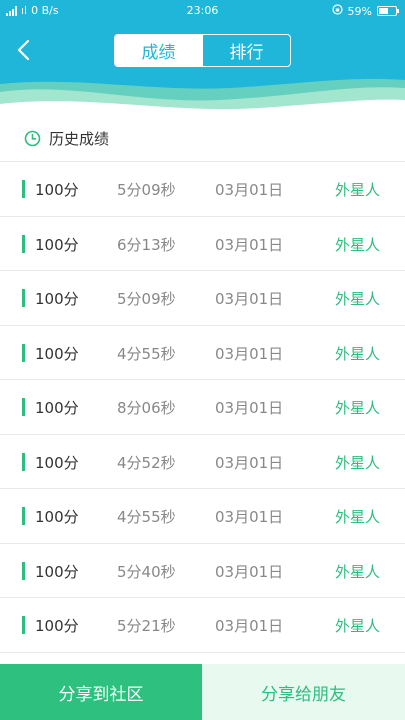 The width and height of the screenshot is (405, 720). I want to click on bottom-bar: 分享到社区 分享给朋友, so click(202, 692).